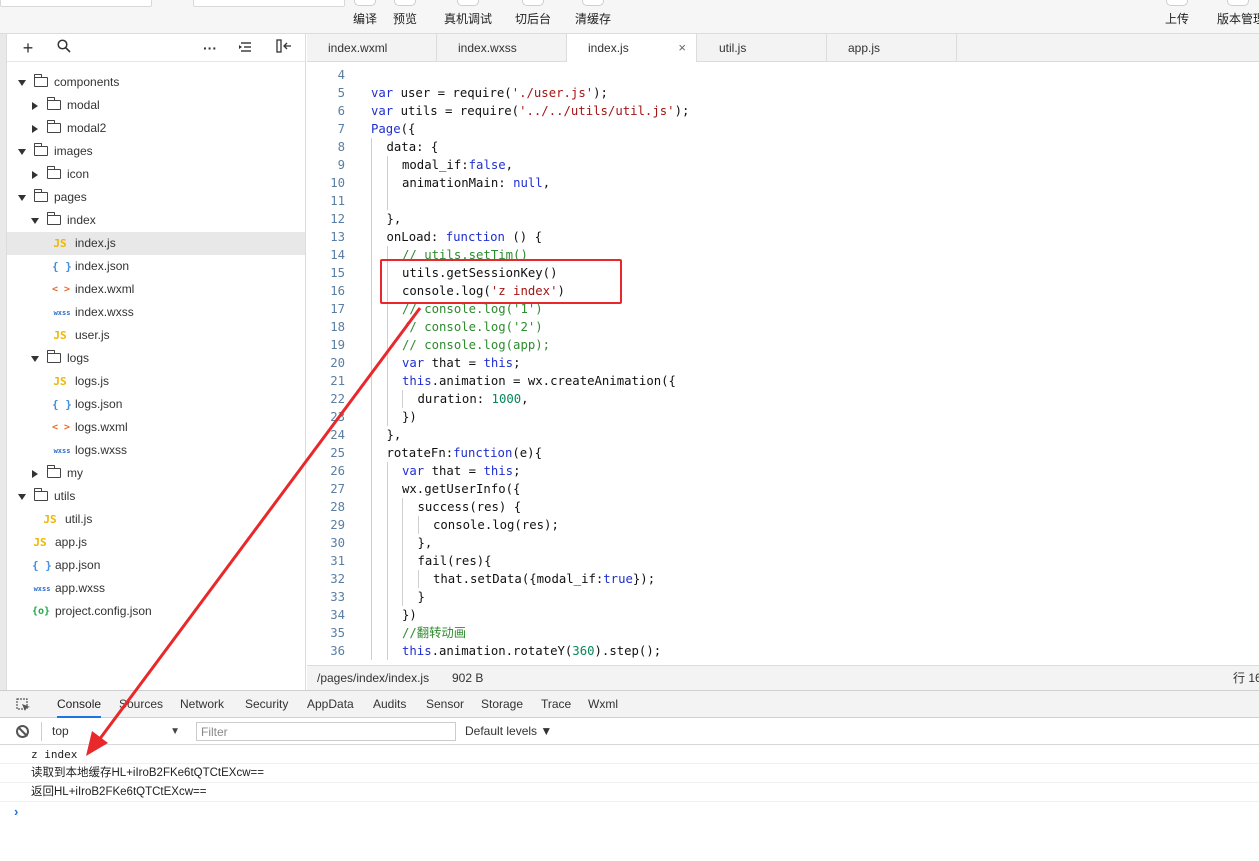 The image size is (1259, 861). I want to click on tree-item: components, so click(156, 82).